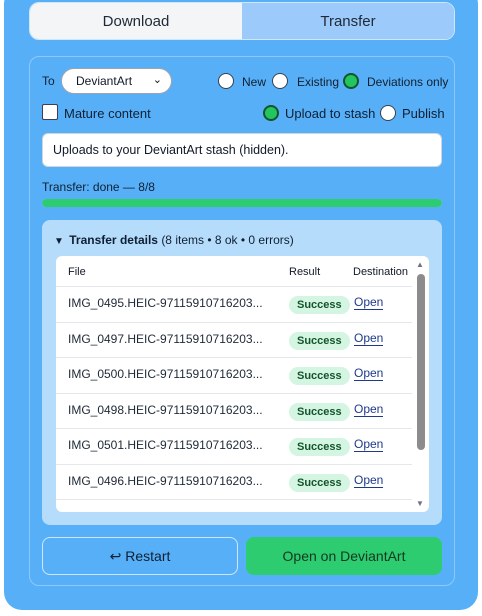 Image resolution: width=482 pixels, height=616 pixels. What do you see at coordinates (271, 113) in the screenshot?
I see `radio-upload-to-stash` at bounding box center [271, 113].